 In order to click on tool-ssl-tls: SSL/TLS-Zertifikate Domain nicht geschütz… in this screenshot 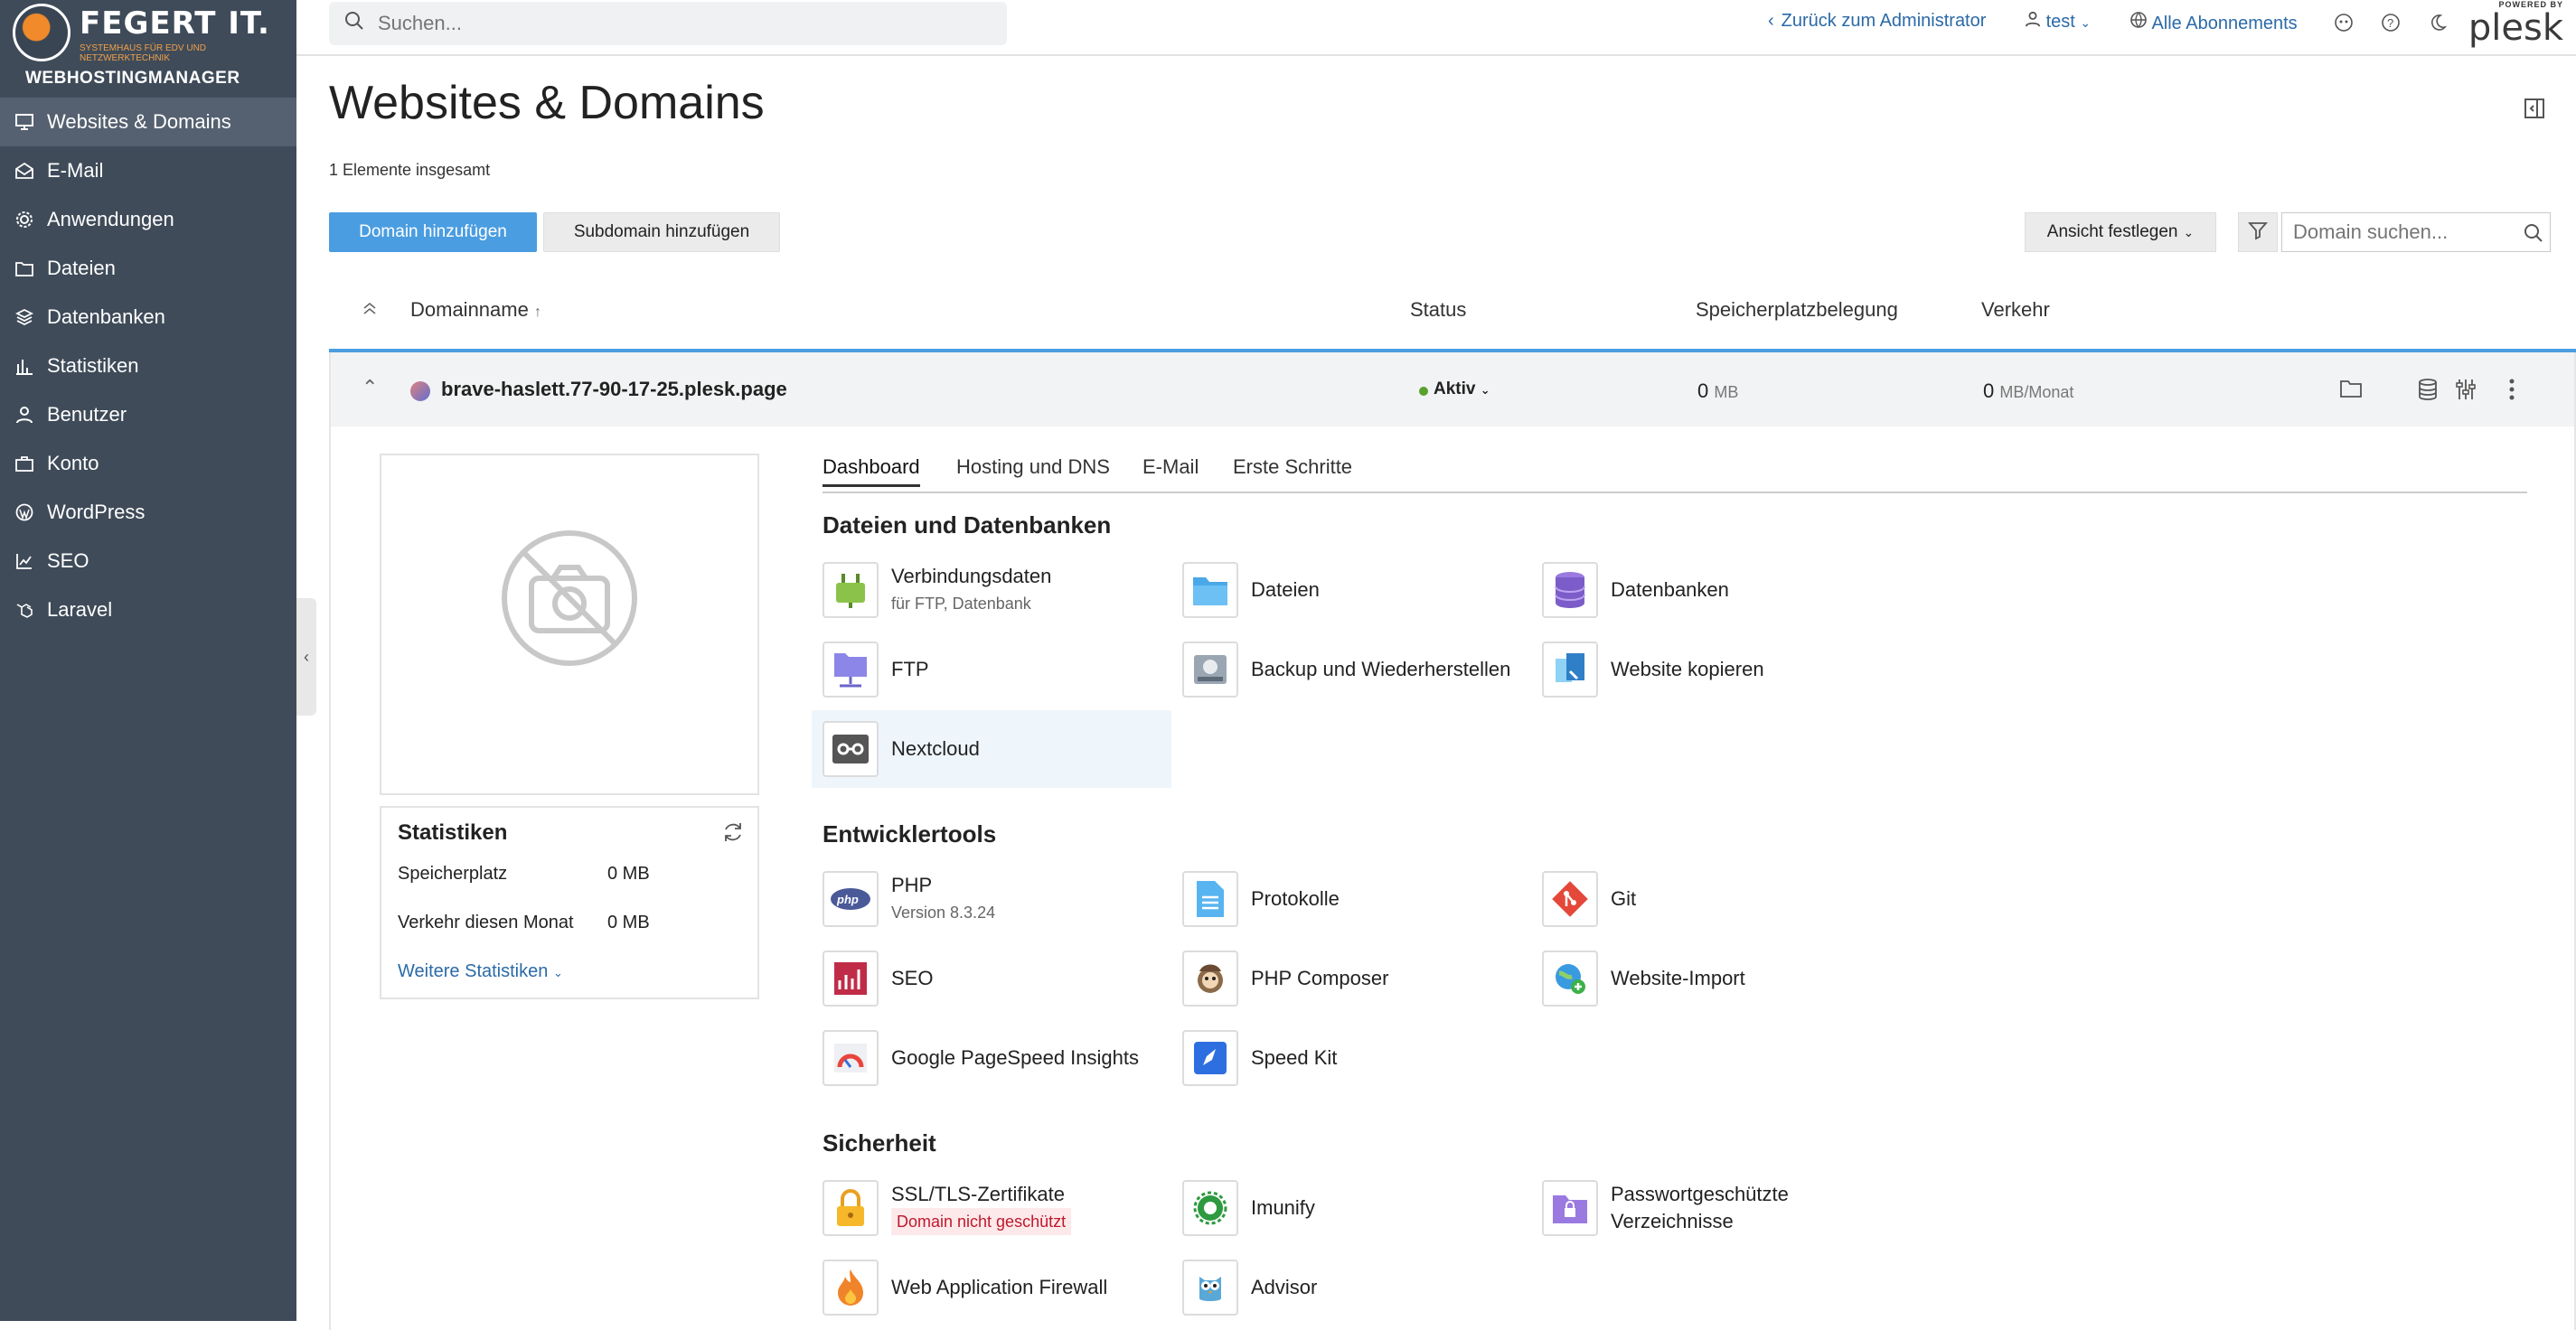, I will do `click(992, 1208)`.